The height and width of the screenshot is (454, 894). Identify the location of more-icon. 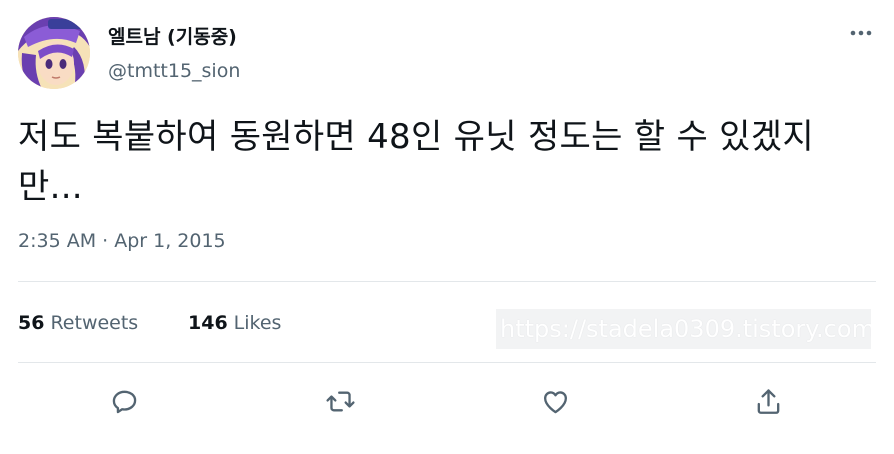
(861, 33).